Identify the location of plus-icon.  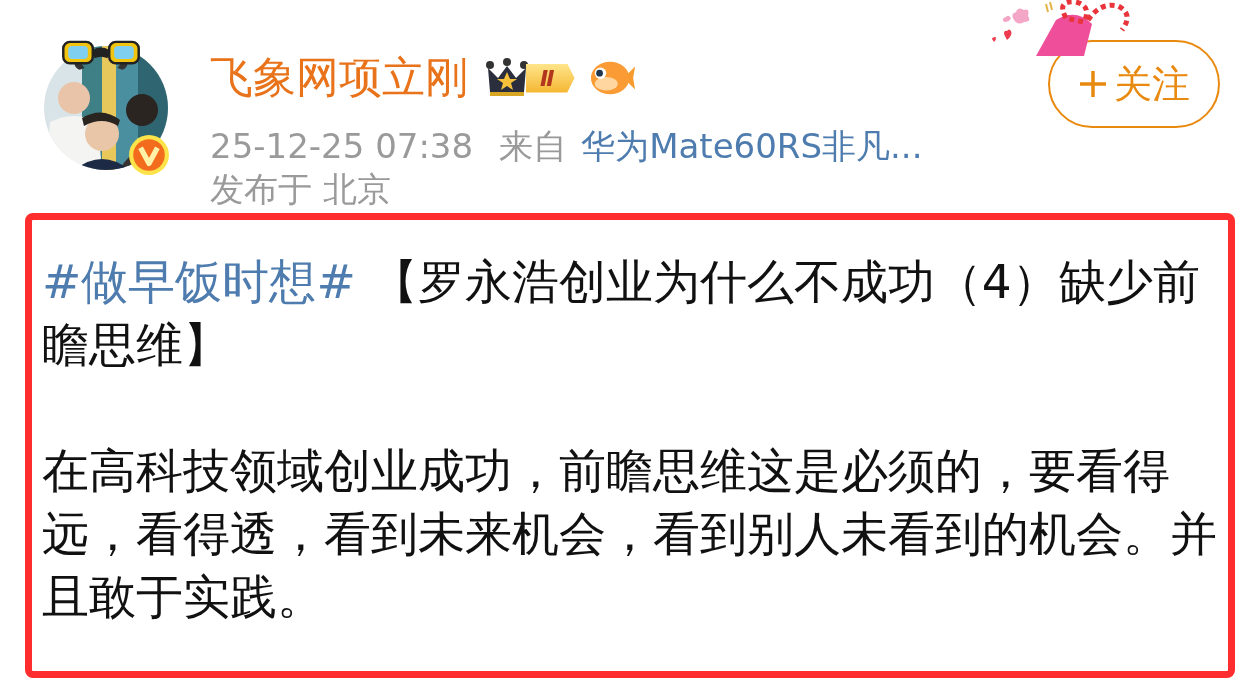
(1093, 84).